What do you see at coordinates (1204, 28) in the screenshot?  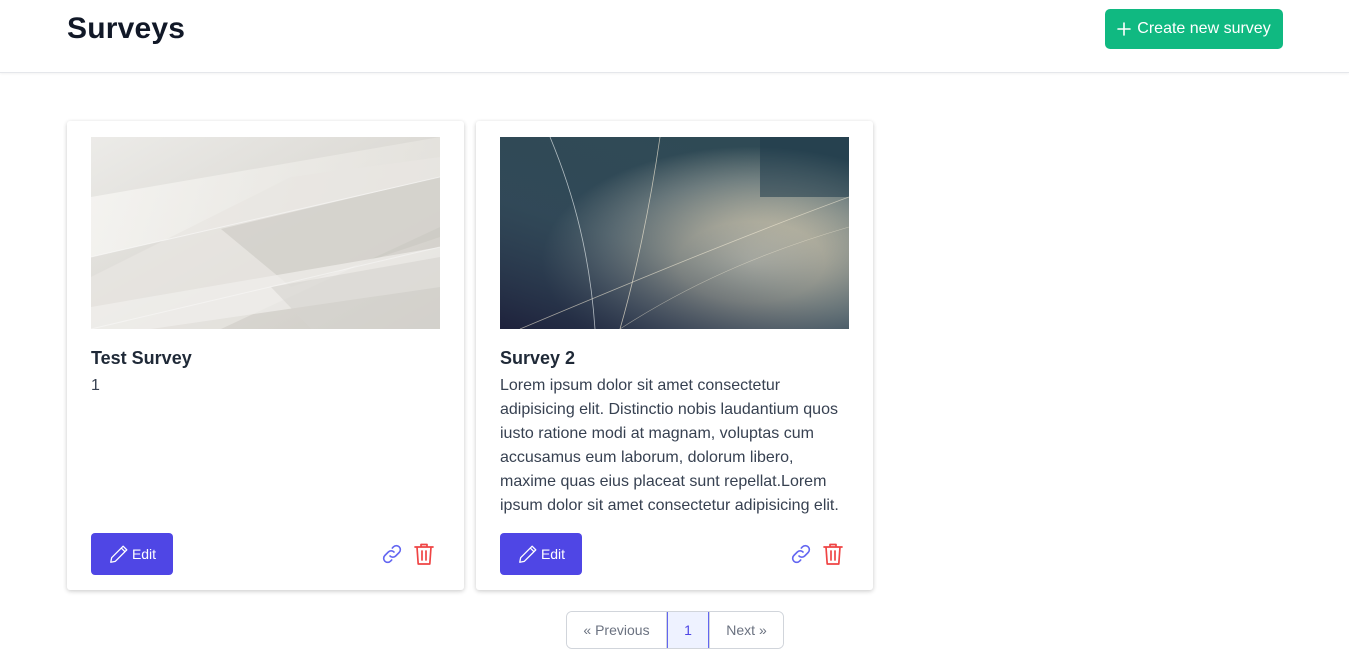 I see `create-survey-label: Create new survey` at bounding box center [1204, 28].